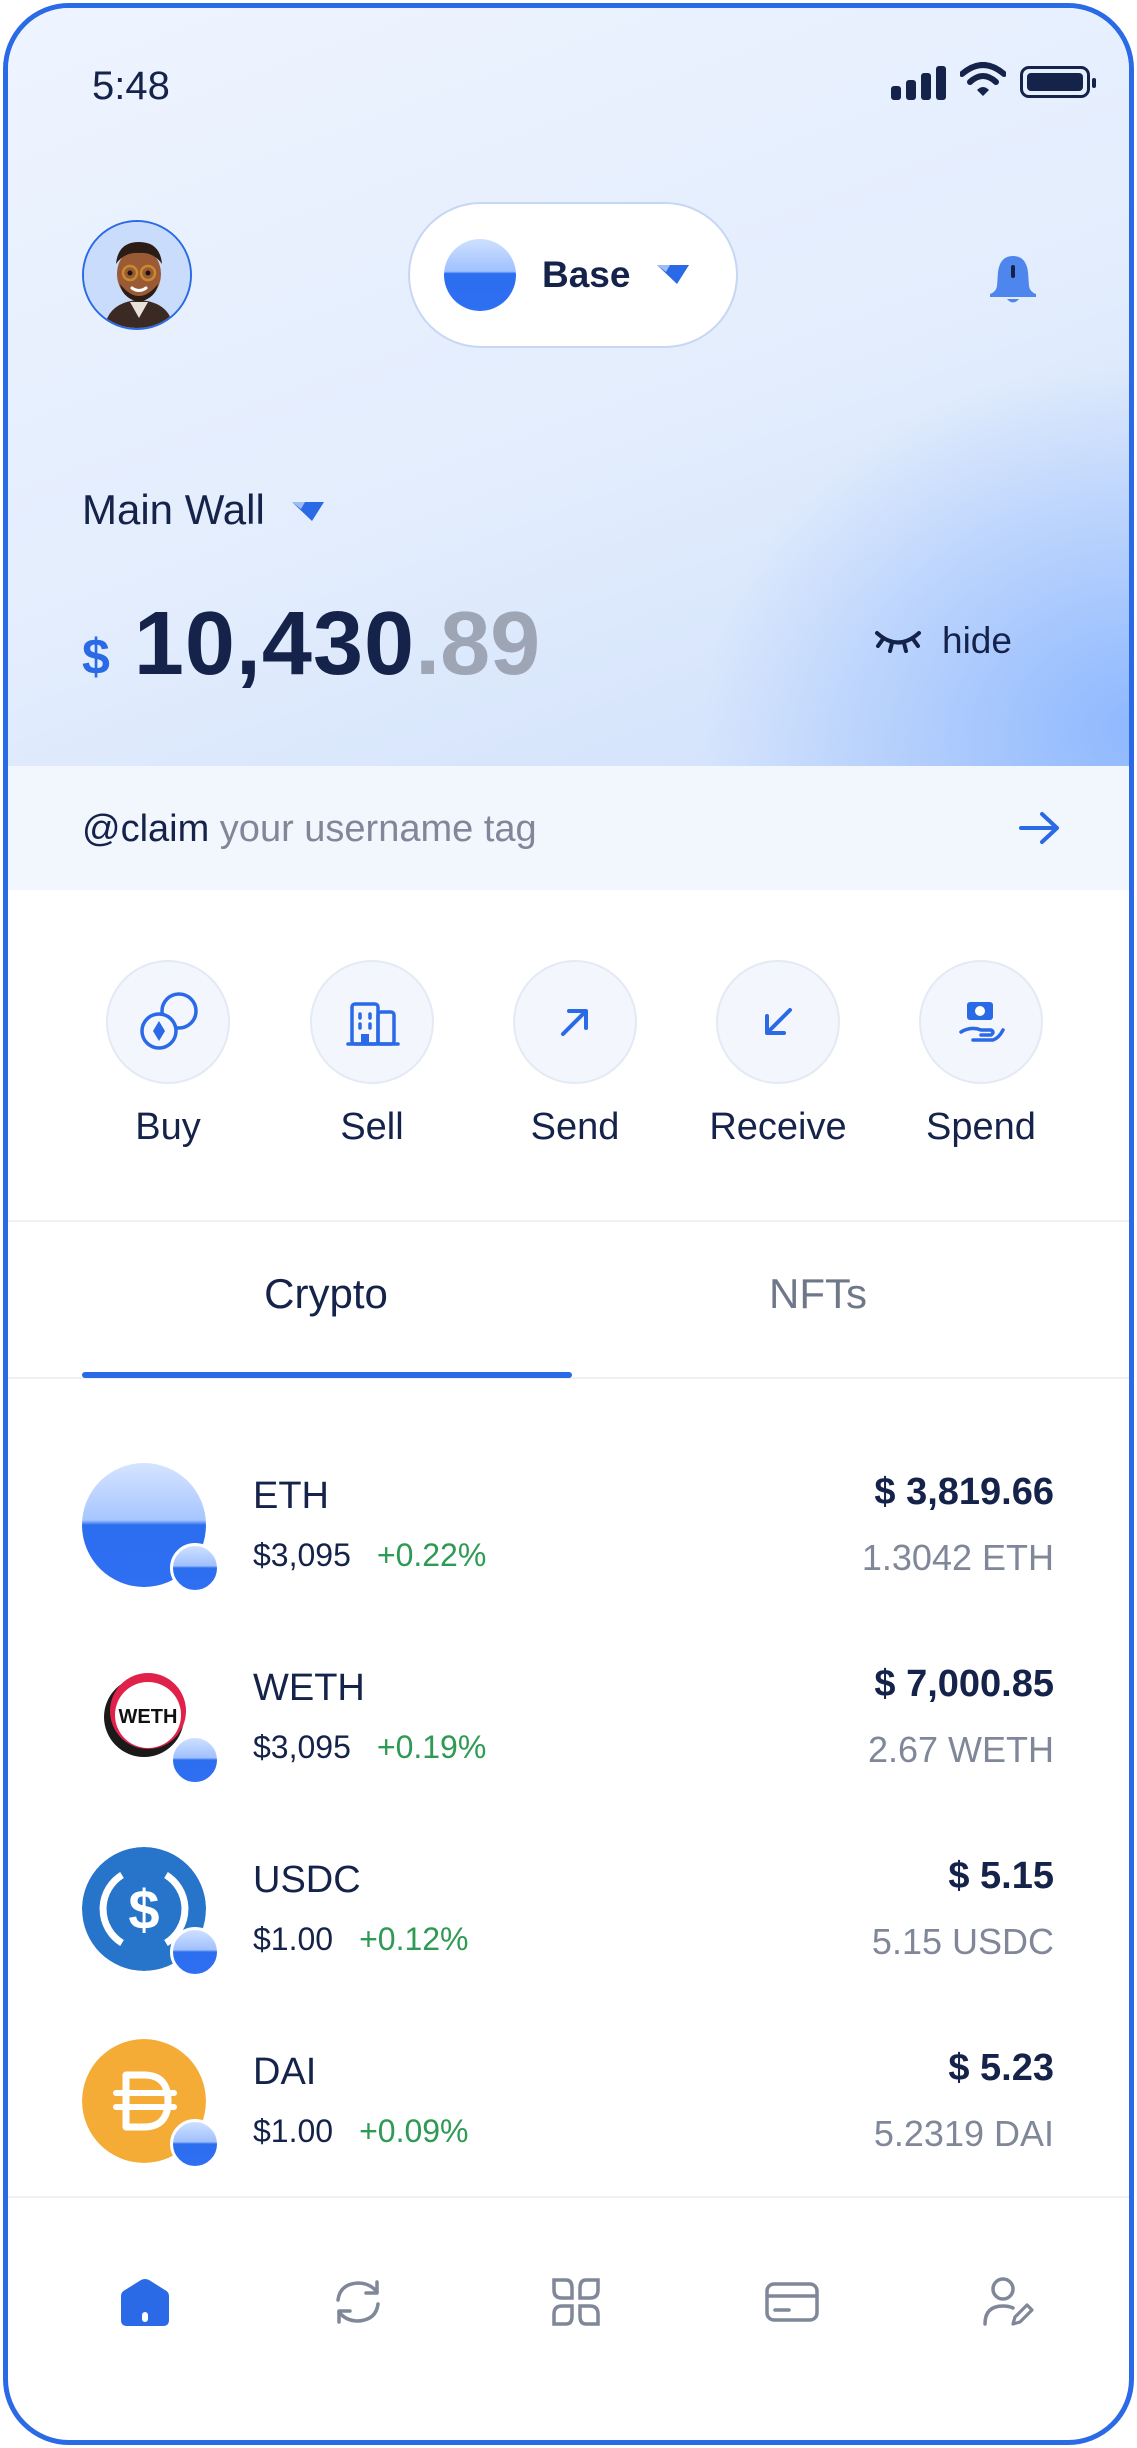 The width and height of the screenshot is (1137, 2448). Describe the element at coordinates (778, 1054) in the screenshot. I see `receive-button: Receive` at that location.